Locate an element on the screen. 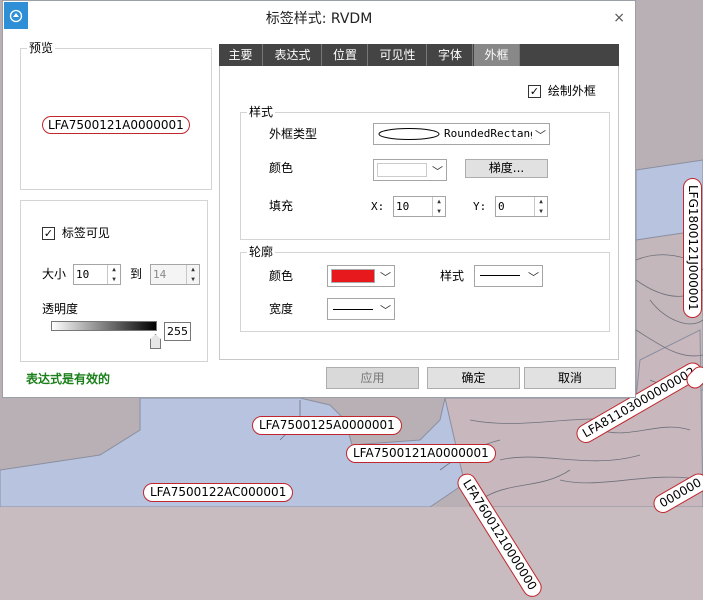  draw-frame-text: 绘制外框 is located at coordinates (571, 91).